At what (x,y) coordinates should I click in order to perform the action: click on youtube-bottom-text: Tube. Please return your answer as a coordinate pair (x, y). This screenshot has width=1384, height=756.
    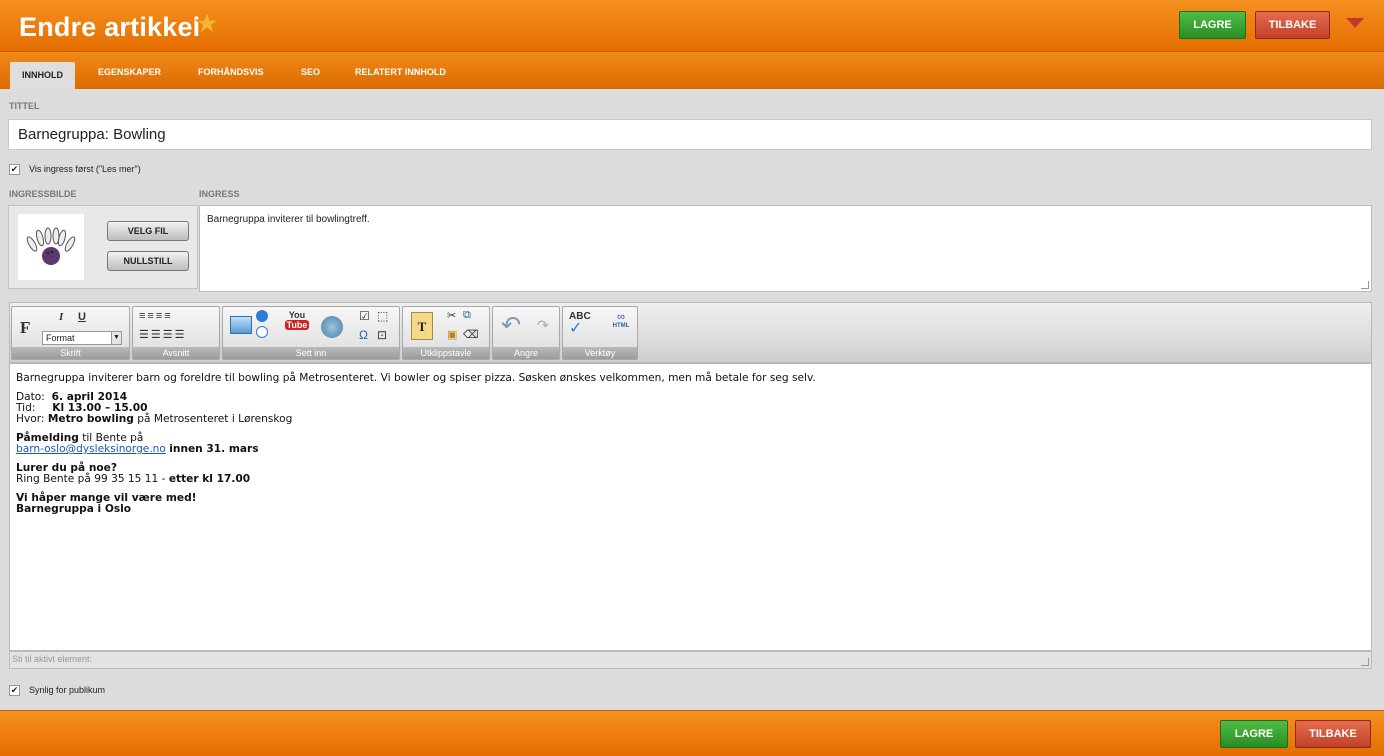
    Looking at the image, I should click on (297, 325).